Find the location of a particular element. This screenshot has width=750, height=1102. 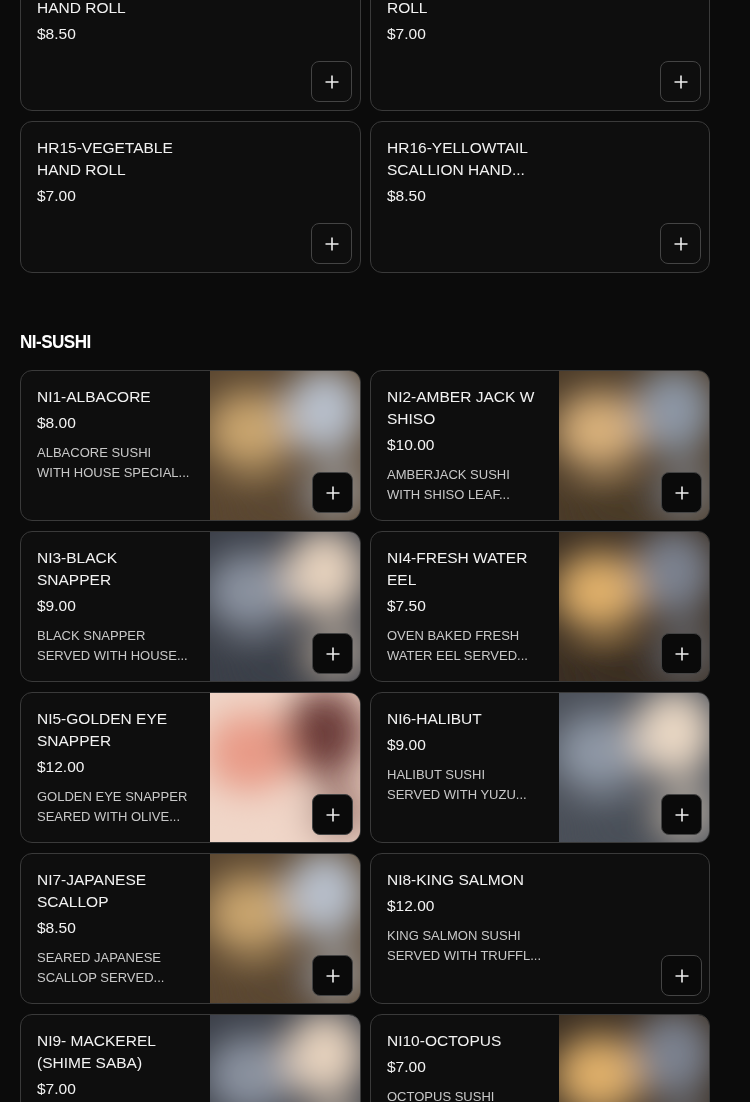

menu-item-card: HR16-YELLOWTAIL SCALLION HAND... $8.50 is located at coordinates (540, 197).